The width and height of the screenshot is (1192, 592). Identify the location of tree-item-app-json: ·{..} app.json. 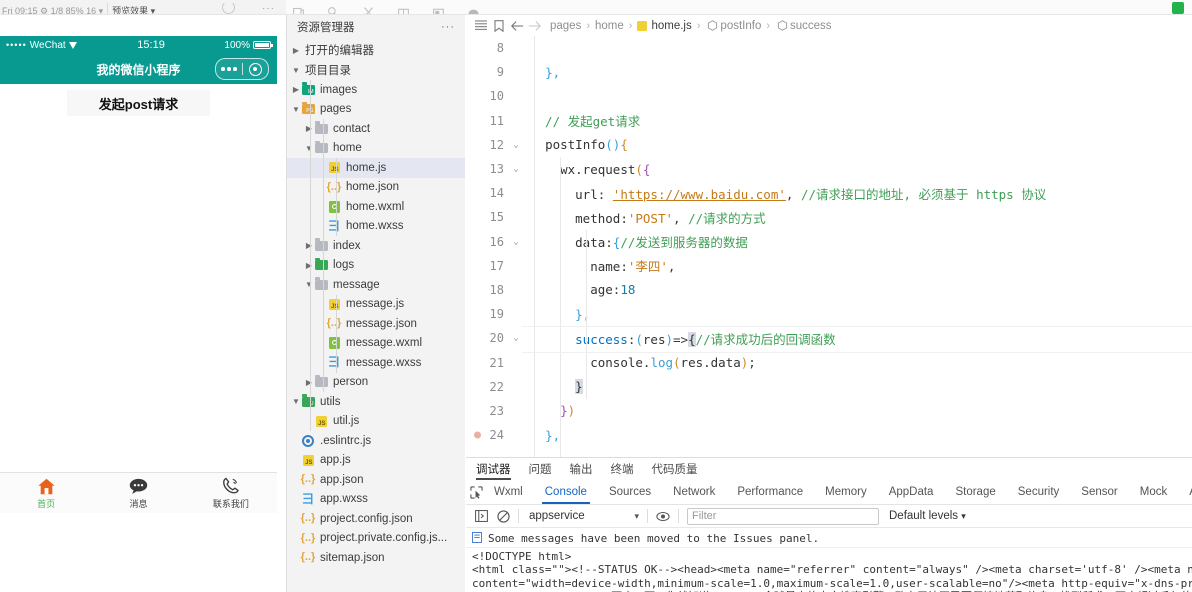
(376, 480).